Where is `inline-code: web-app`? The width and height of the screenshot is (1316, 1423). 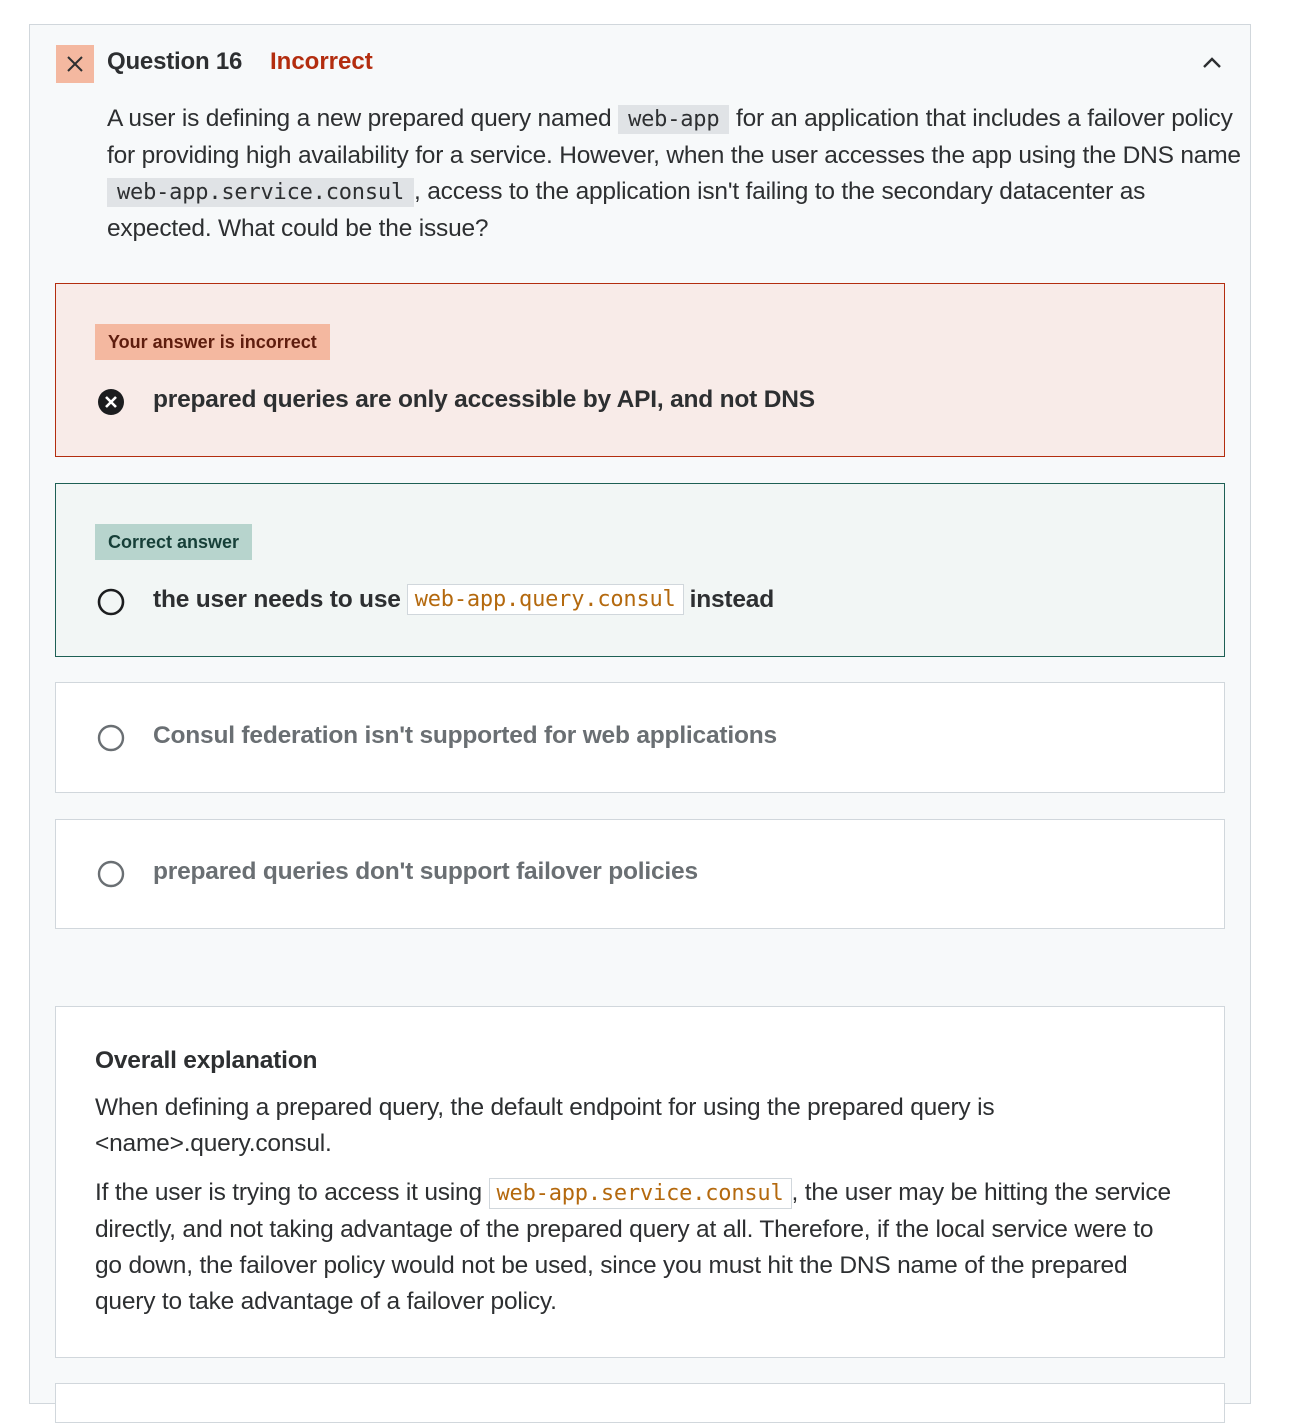
inline-code: web-app is located at coordinates (674, 119).